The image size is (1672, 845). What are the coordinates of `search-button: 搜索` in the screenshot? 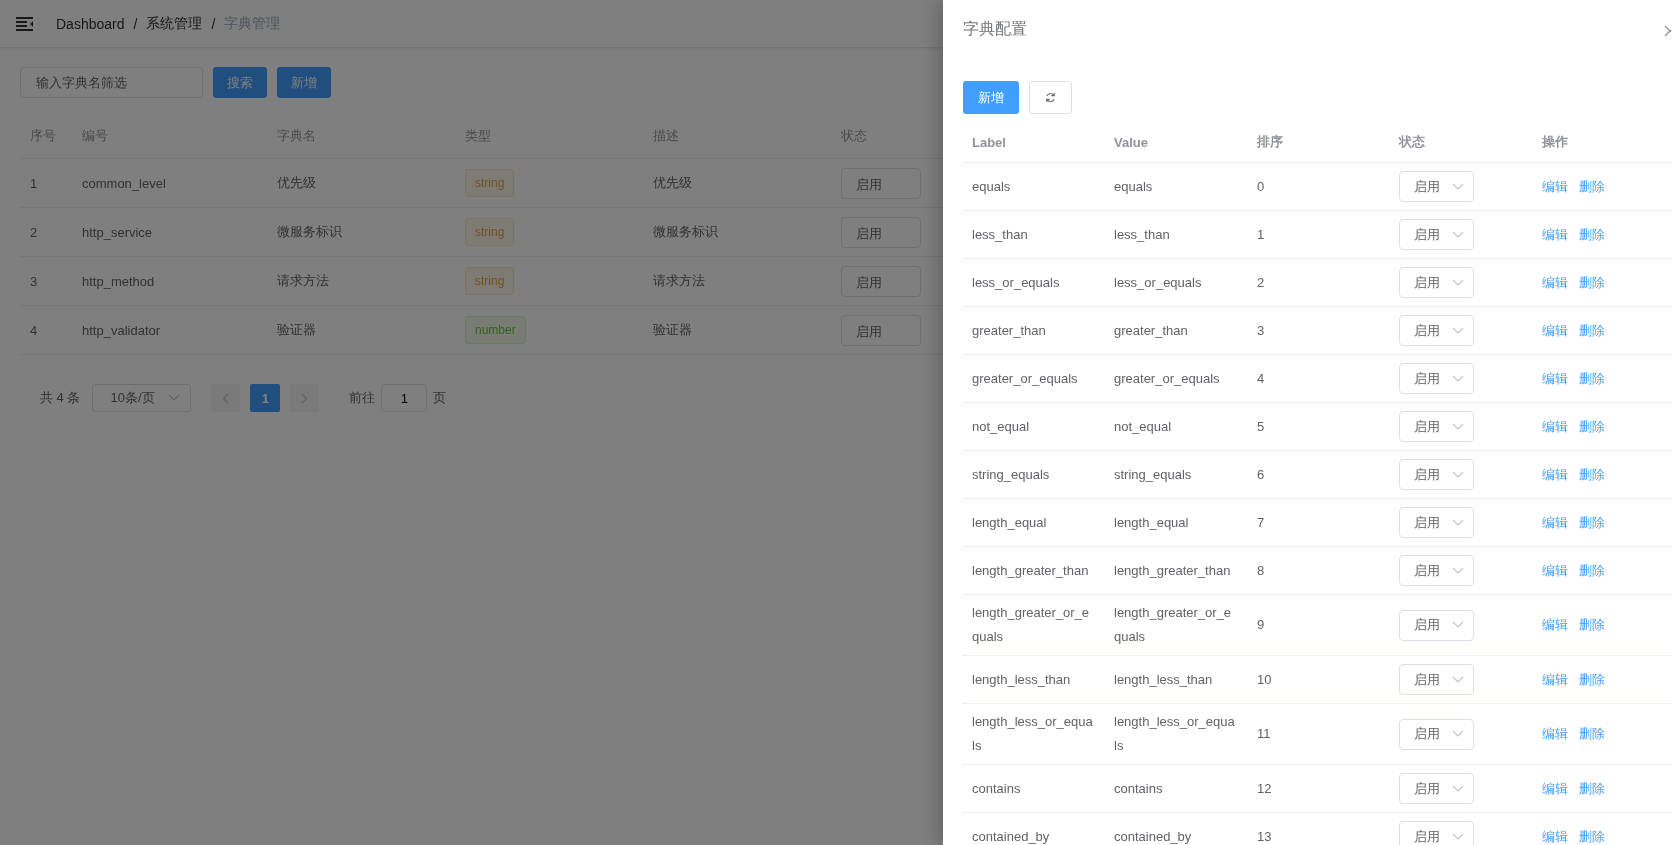 It's located at (240, 82).